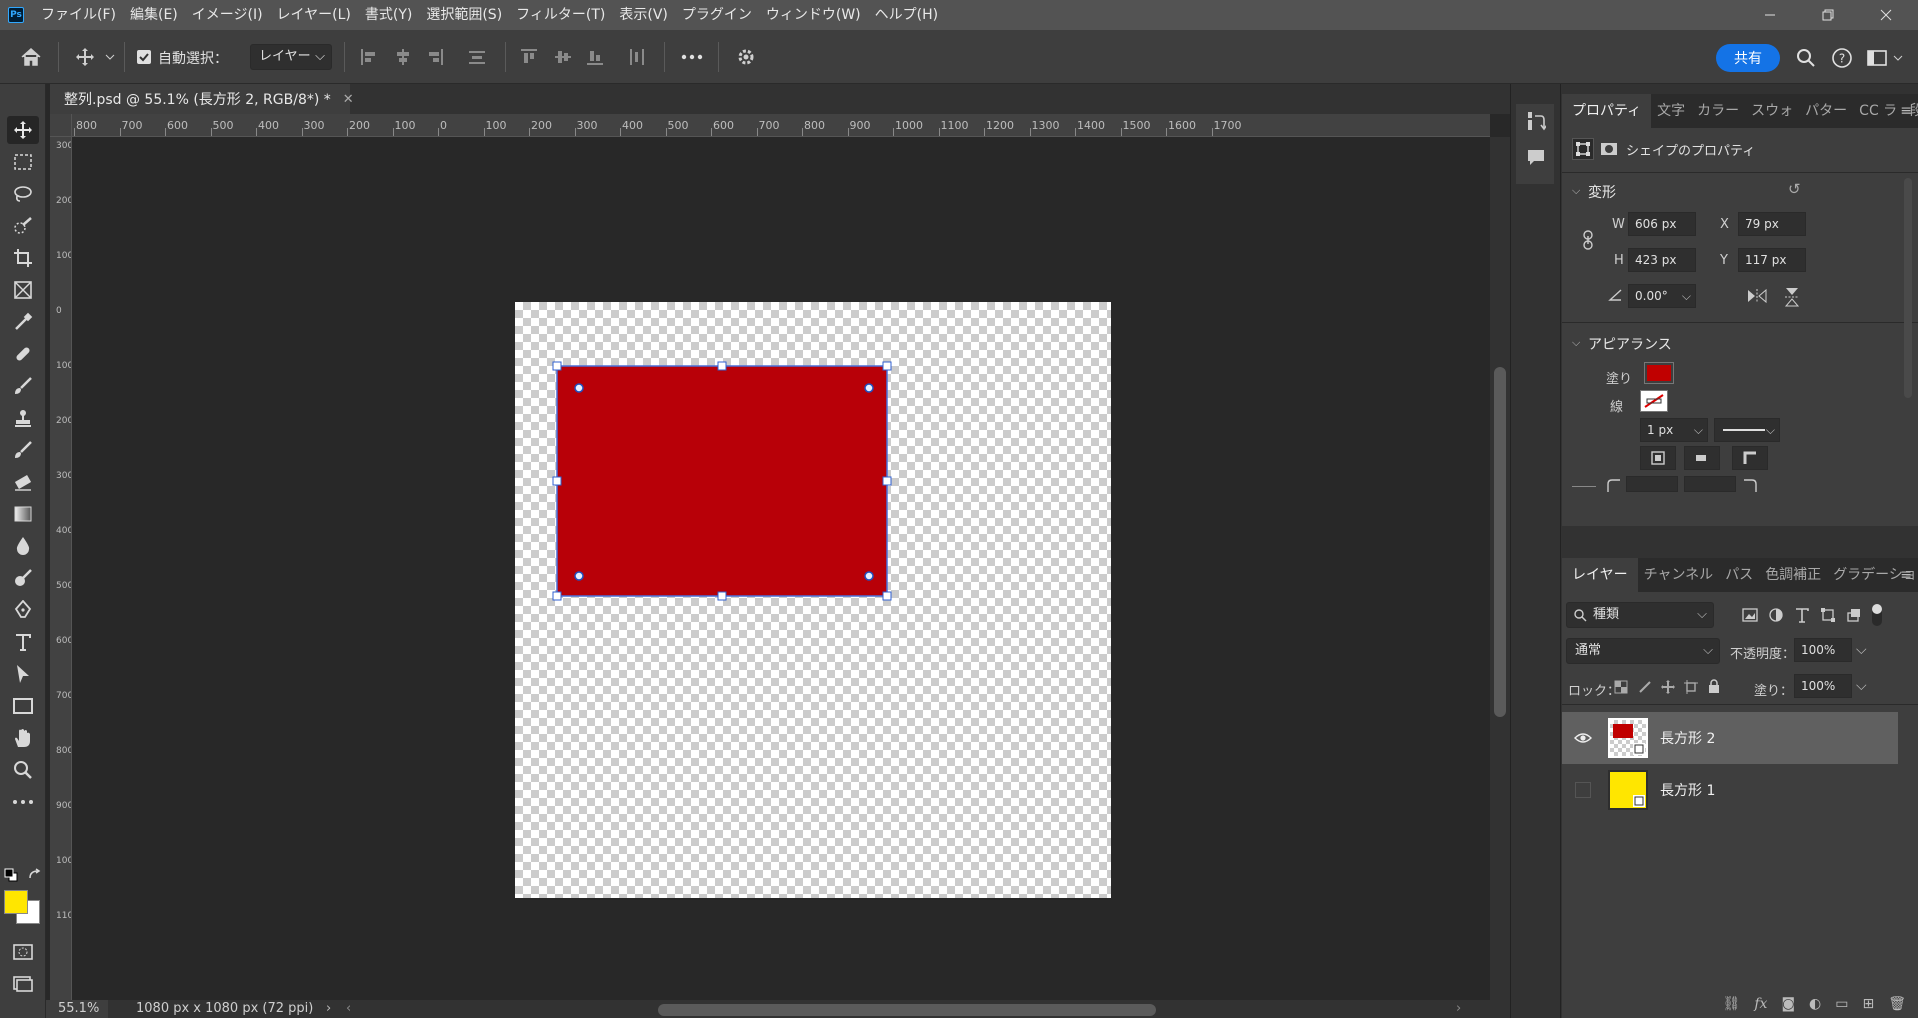  I want to click on gradient-tool-icon, so click(23, 514).